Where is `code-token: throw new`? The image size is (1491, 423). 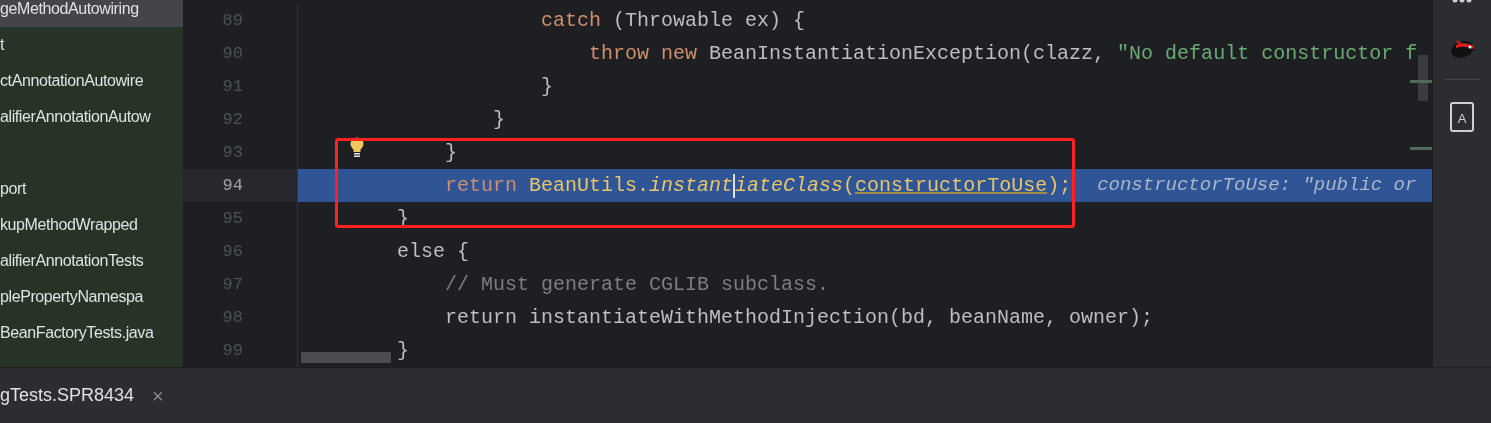
code-token: throw new is located at coordinates (643, 53).